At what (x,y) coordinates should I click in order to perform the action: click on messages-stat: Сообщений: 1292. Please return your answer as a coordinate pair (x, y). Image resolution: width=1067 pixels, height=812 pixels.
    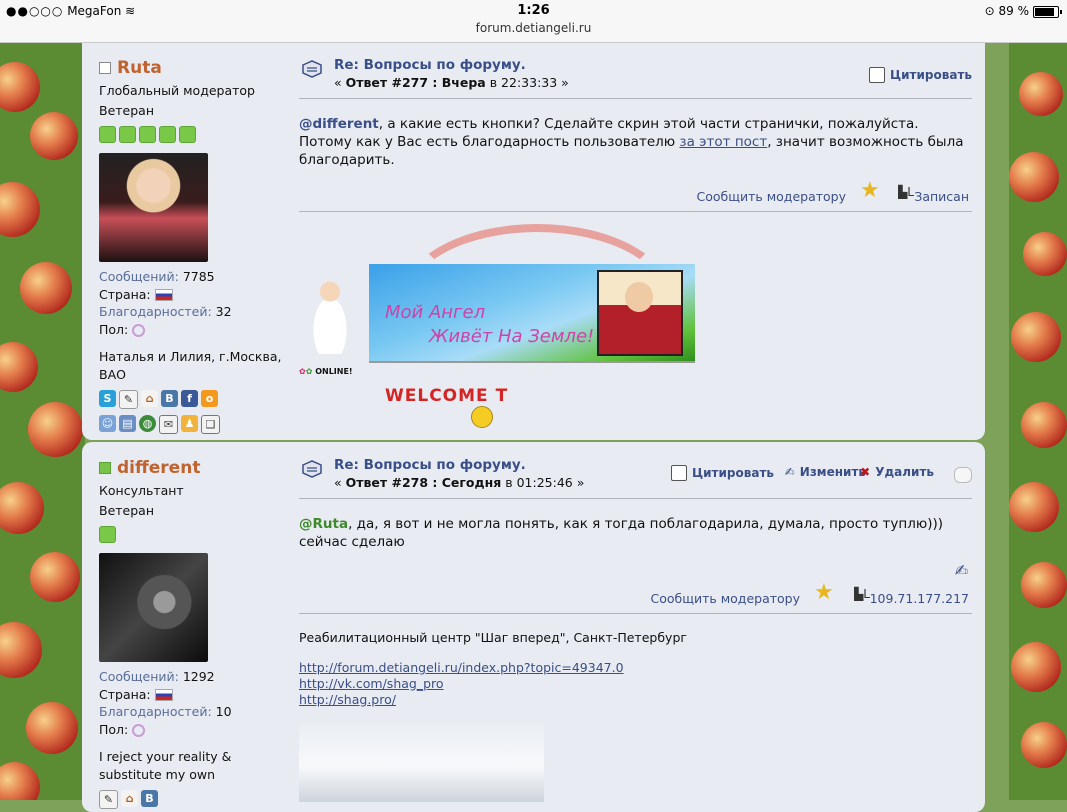
    Looking at the image, I should click on (194, 677).